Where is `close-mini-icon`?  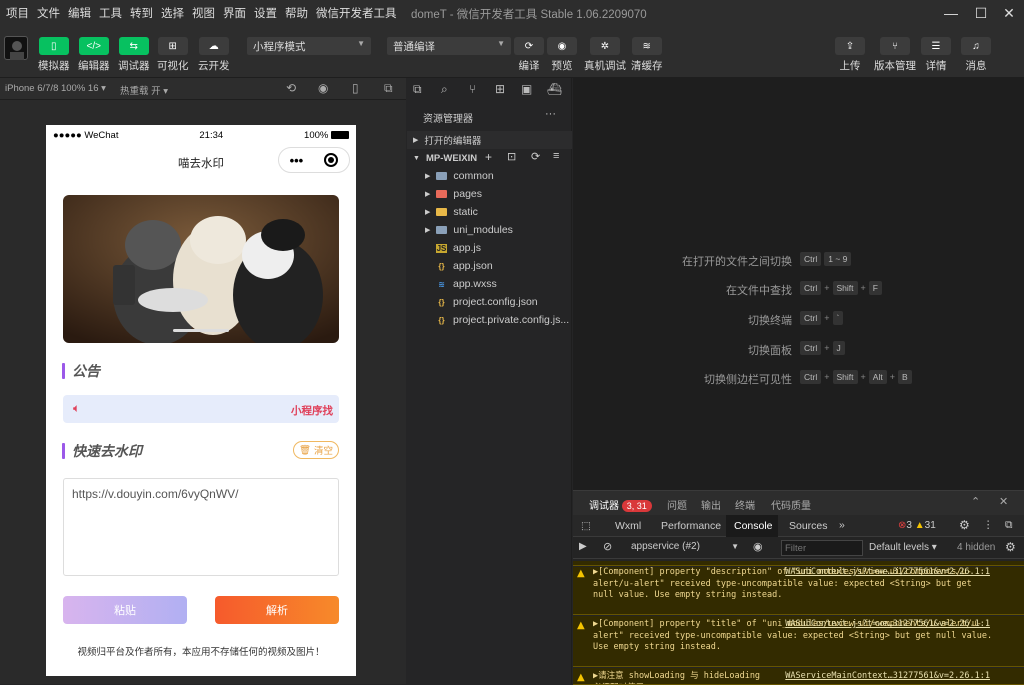
close-mini-icon is located at coordinates (331, 160).